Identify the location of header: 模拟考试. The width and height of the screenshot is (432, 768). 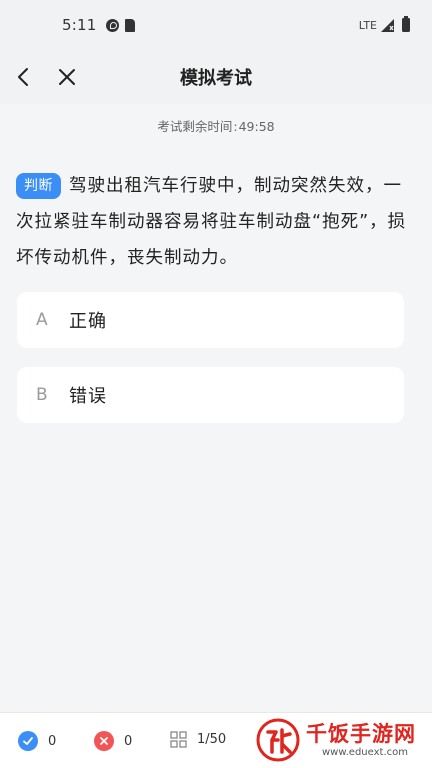
(216, 77).